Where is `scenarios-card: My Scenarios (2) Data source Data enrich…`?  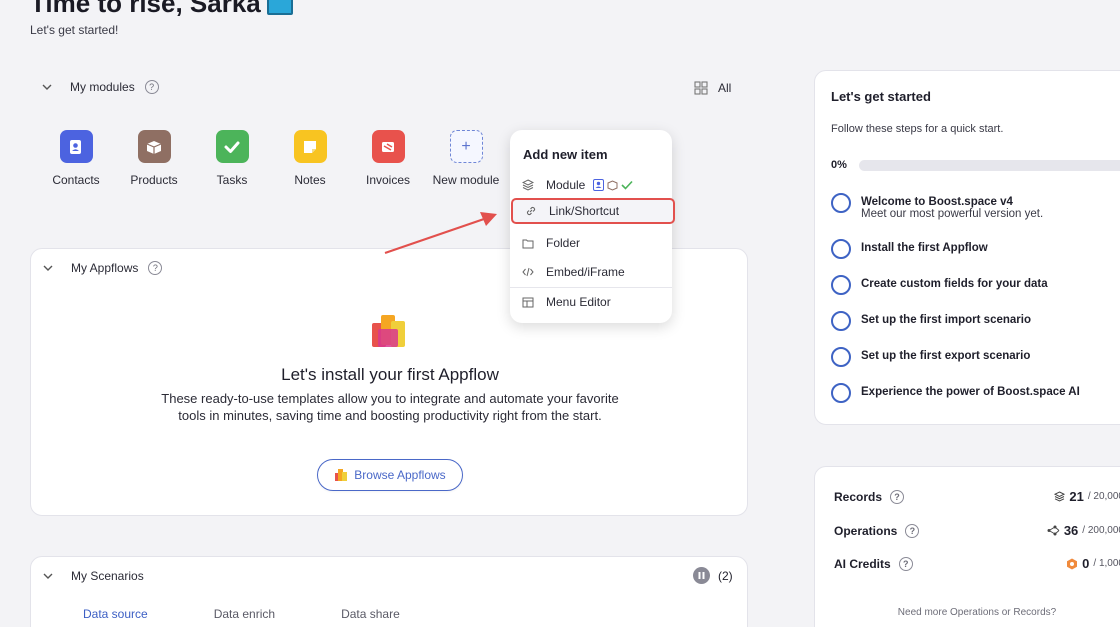
scenarios-card: My Scenarios (2) Data source Data enrich… is located at coordinates (389, 591).